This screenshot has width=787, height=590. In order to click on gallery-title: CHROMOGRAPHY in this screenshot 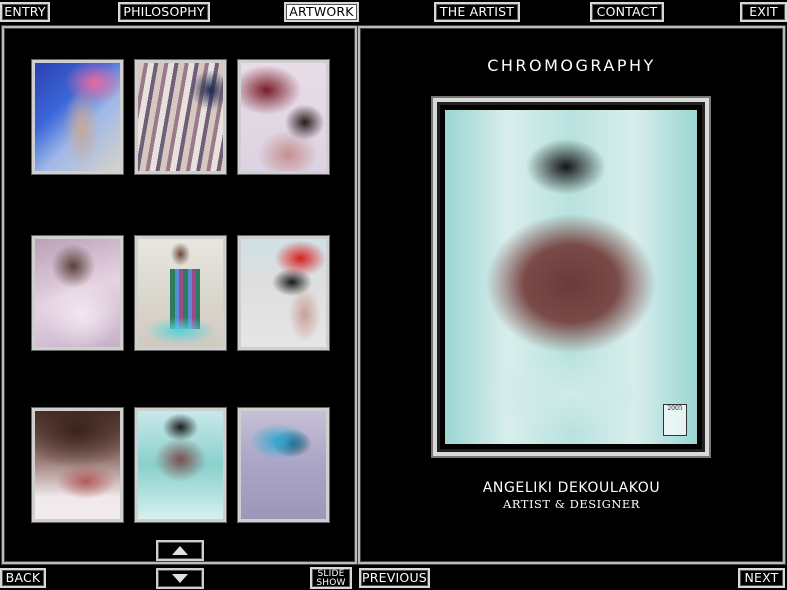, I will do `click(571, 65)`.